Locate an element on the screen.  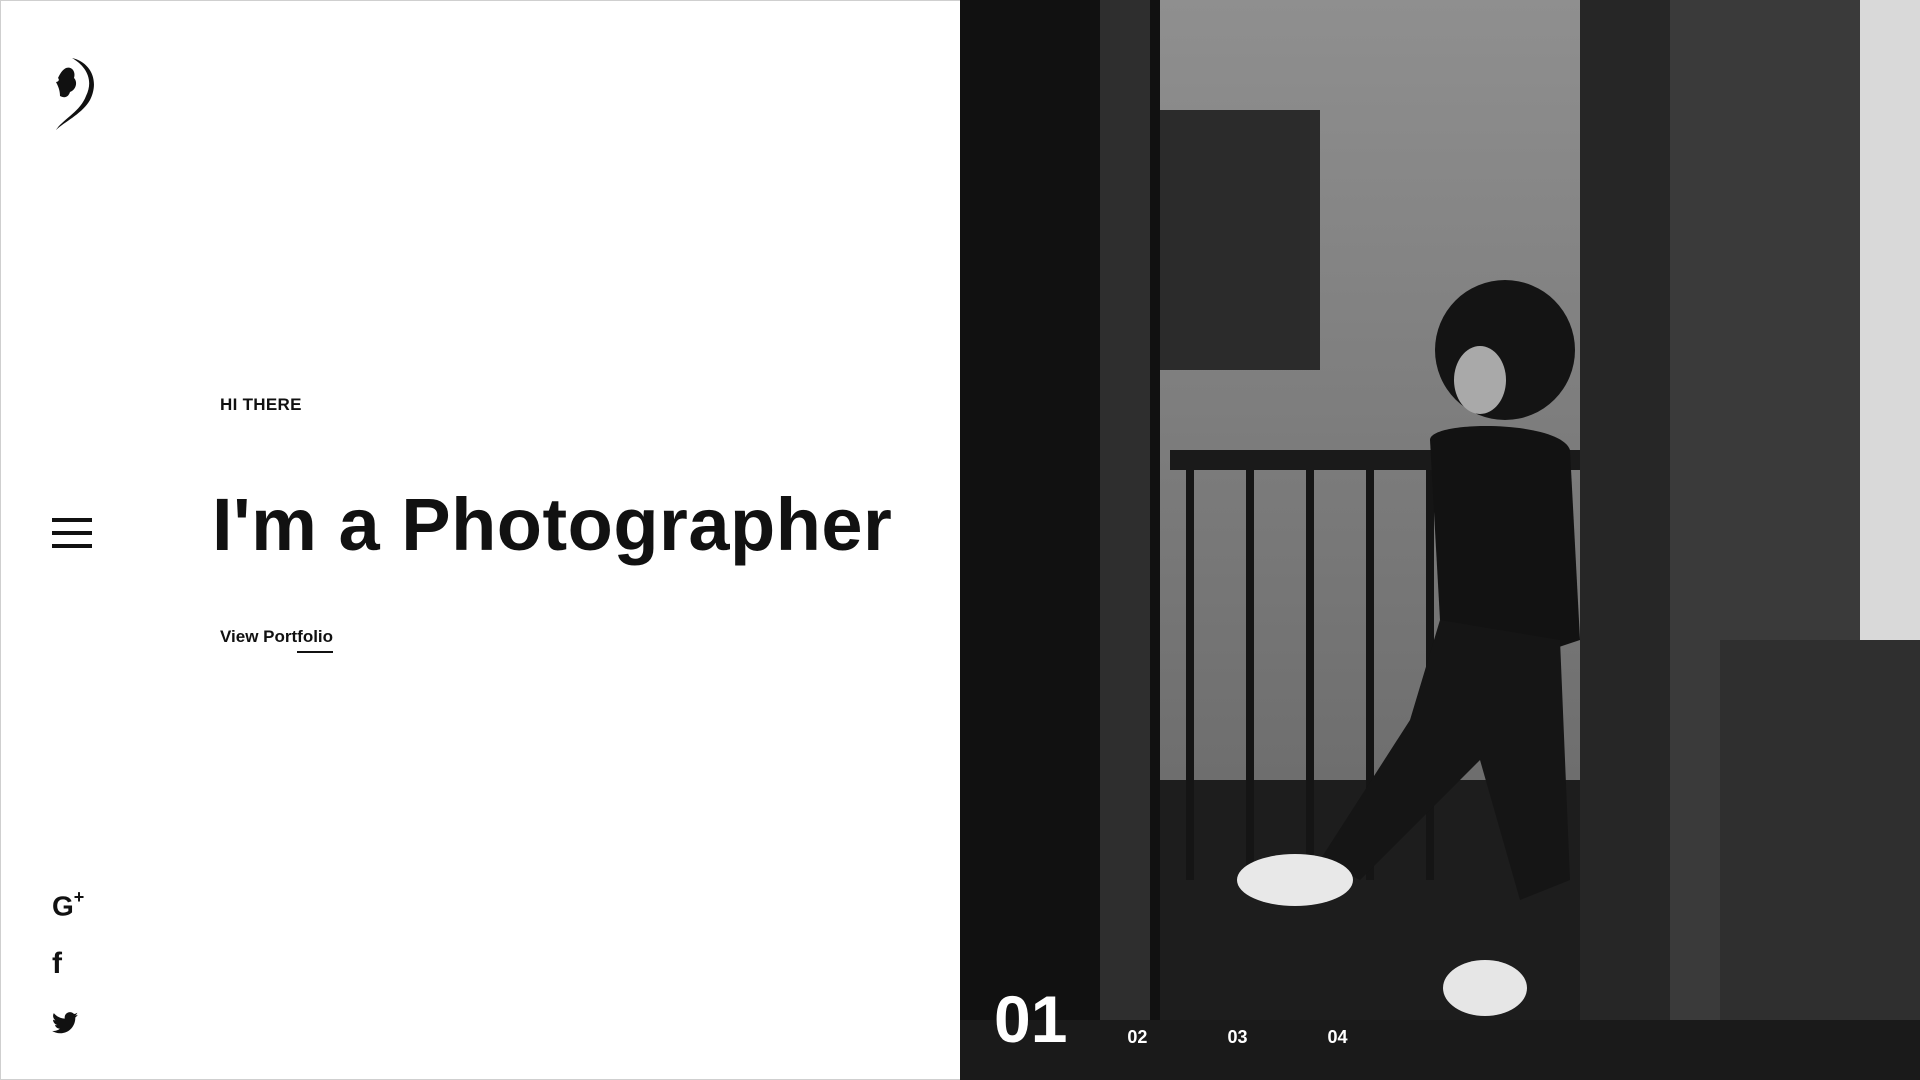
left-rail: G+ f is located at coordinates (75, 540).